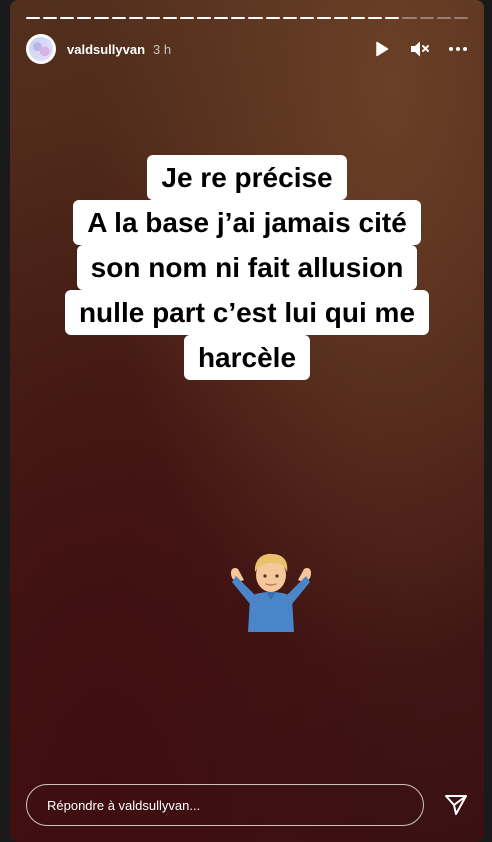  I want to click on more-icon, so click(458, 49).